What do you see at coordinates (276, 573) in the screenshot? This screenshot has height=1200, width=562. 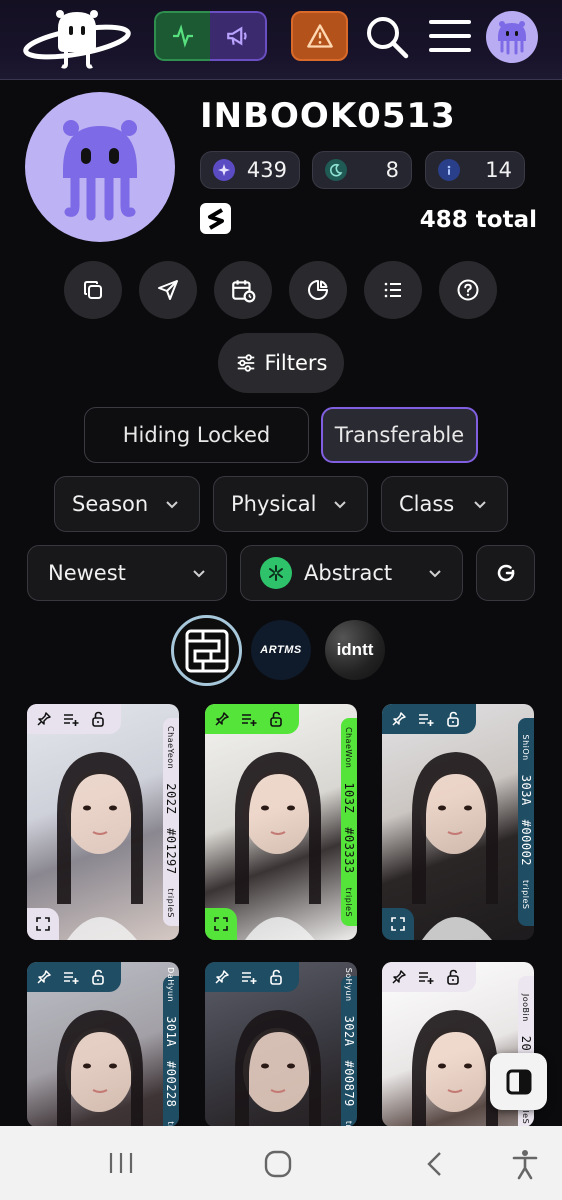 I see `abstract-logo-icon` at bounding box center [276, 573].